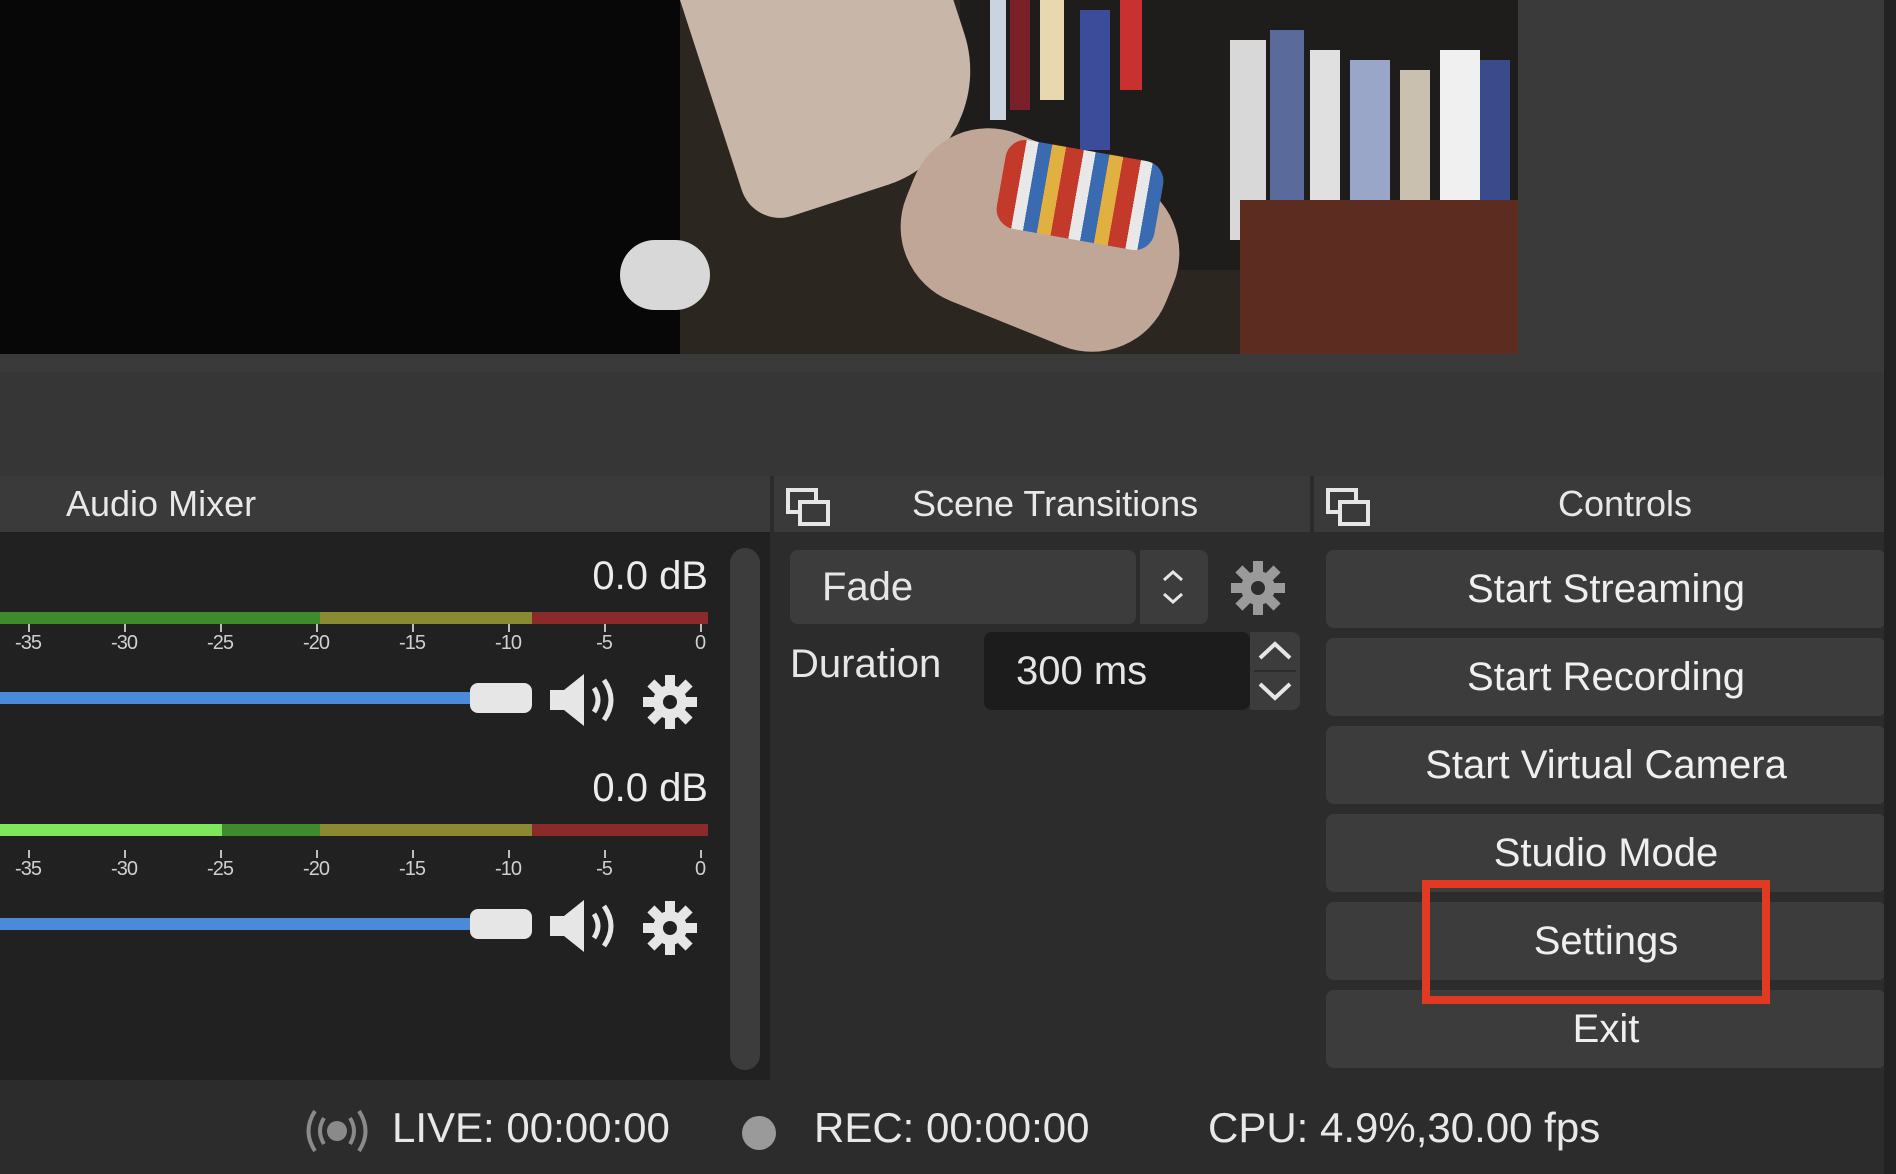 The width and height of the screenshot is (1896, 1174). Describe the element at coordinates (1055, 503) in the screenshot. I see `scene-transitions-title: Scene Transitions` at that location.